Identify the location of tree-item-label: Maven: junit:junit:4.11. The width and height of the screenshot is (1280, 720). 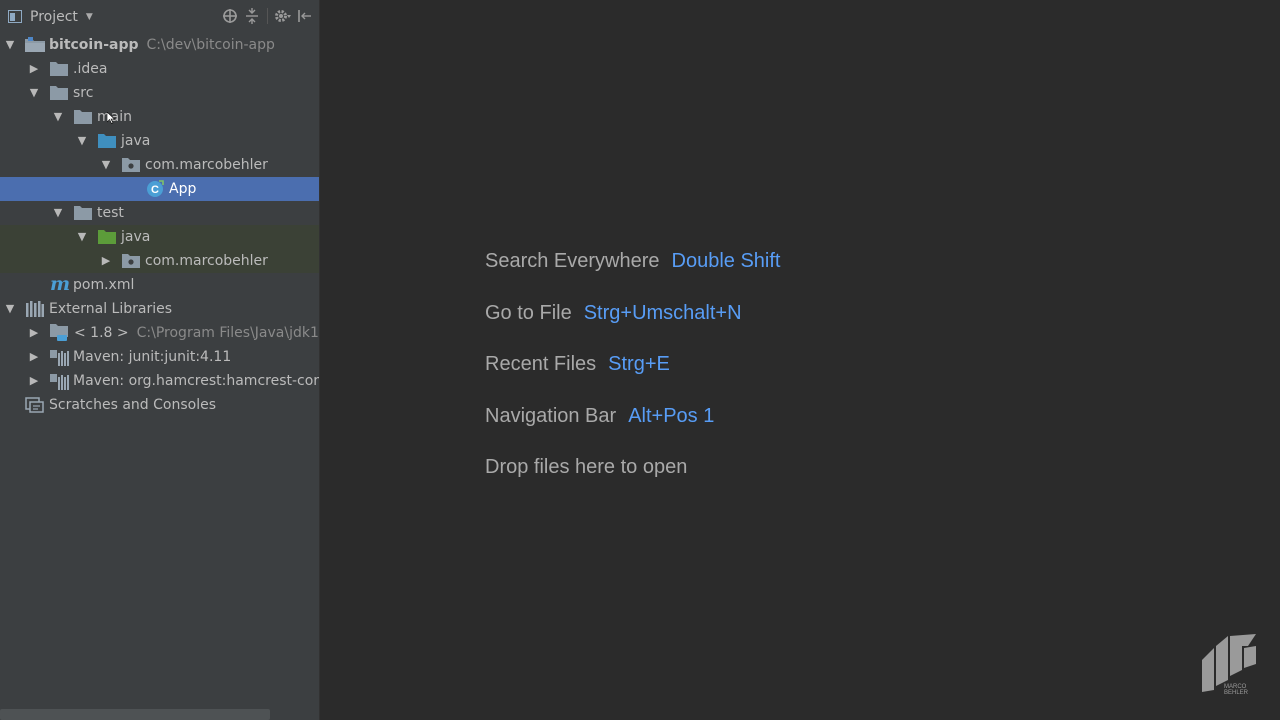
(152, 357).